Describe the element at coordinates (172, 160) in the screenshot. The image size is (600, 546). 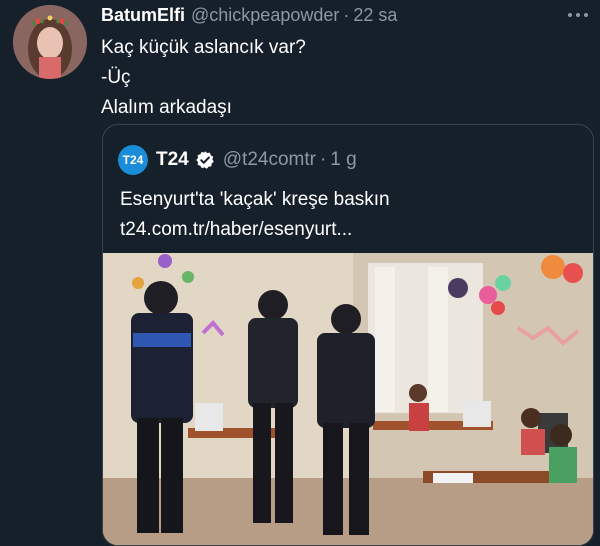
I see `quoted-display-name: T24` at that location.